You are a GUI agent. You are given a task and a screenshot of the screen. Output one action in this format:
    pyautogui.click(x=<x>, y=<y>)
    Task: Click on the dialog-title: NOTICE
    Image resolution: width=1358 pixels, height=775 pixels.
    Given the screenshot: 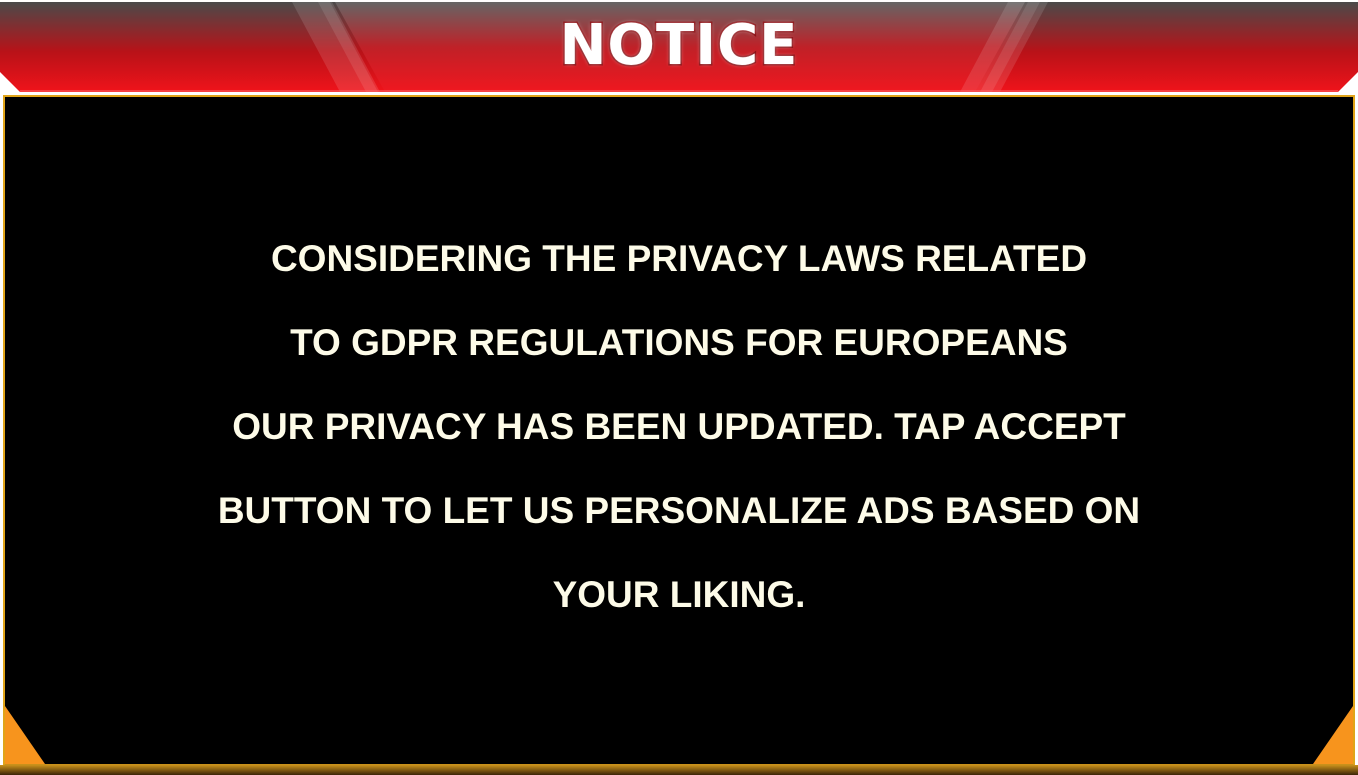 What is the action you would take?
    pyautogui.click(x=678, y=46)
    